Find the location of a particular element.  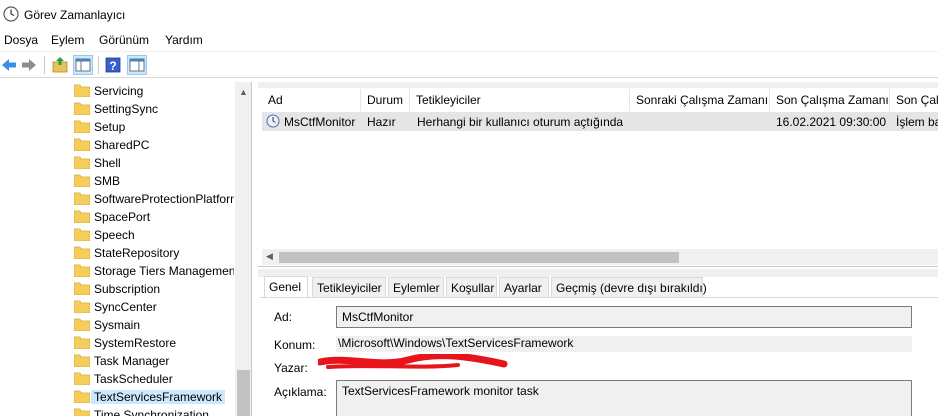

table-horizontal-scrollbar: ◀ is located at coordinates (600, 257).